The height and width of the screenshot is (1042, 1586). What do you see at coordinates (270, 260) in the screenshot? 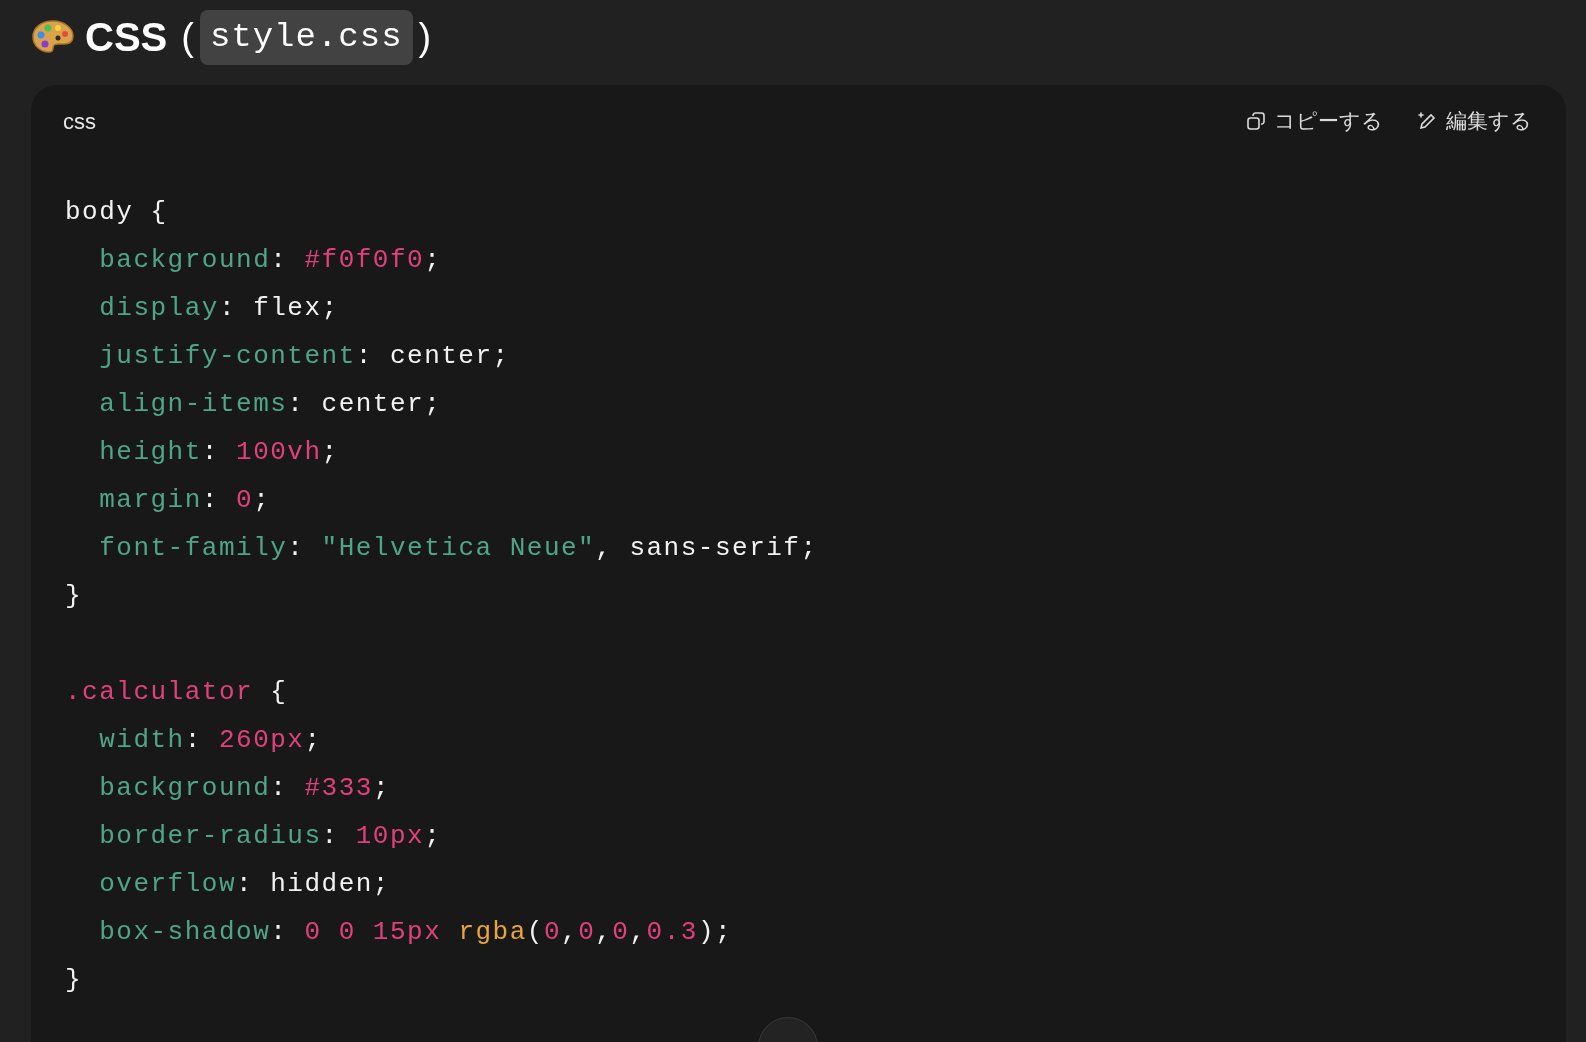
I see `code-line: background: #f0f0f0;` at bounding box center [270, 260].